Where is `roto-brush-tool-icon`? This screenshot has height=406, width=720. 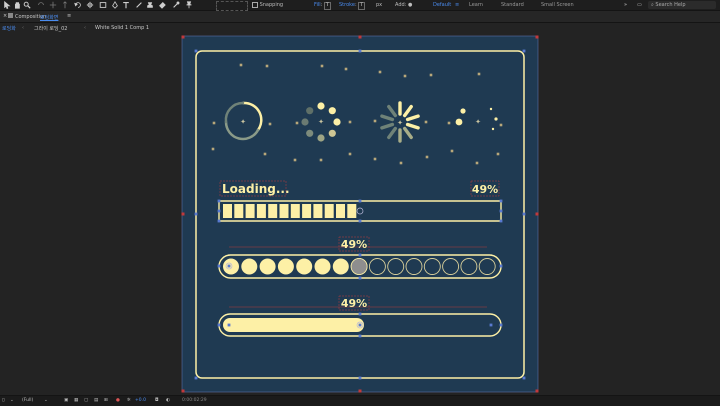
roto-brush-tool-icon is located at coordinates (176, 5).